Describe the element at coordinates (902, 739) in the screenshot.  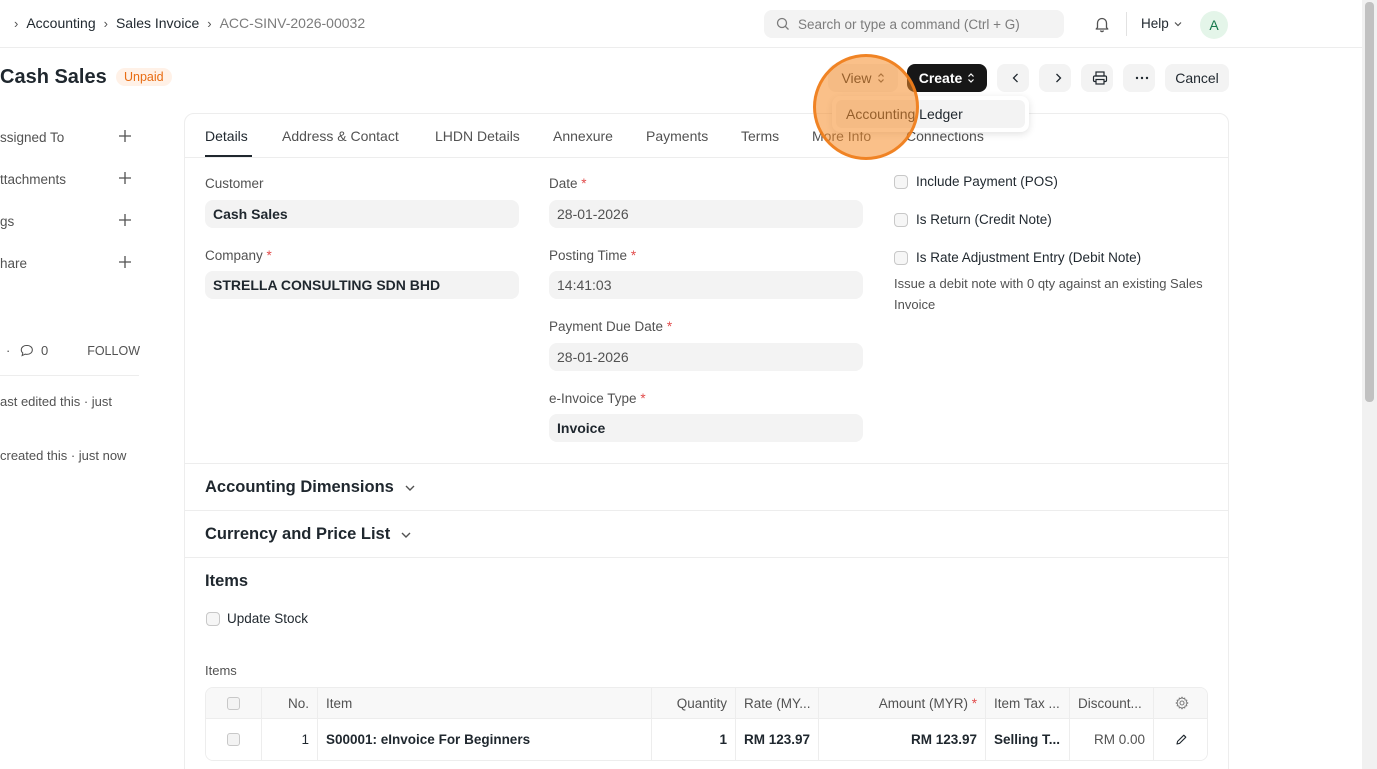
I see `amount-cell: RM 123.97` at that location.